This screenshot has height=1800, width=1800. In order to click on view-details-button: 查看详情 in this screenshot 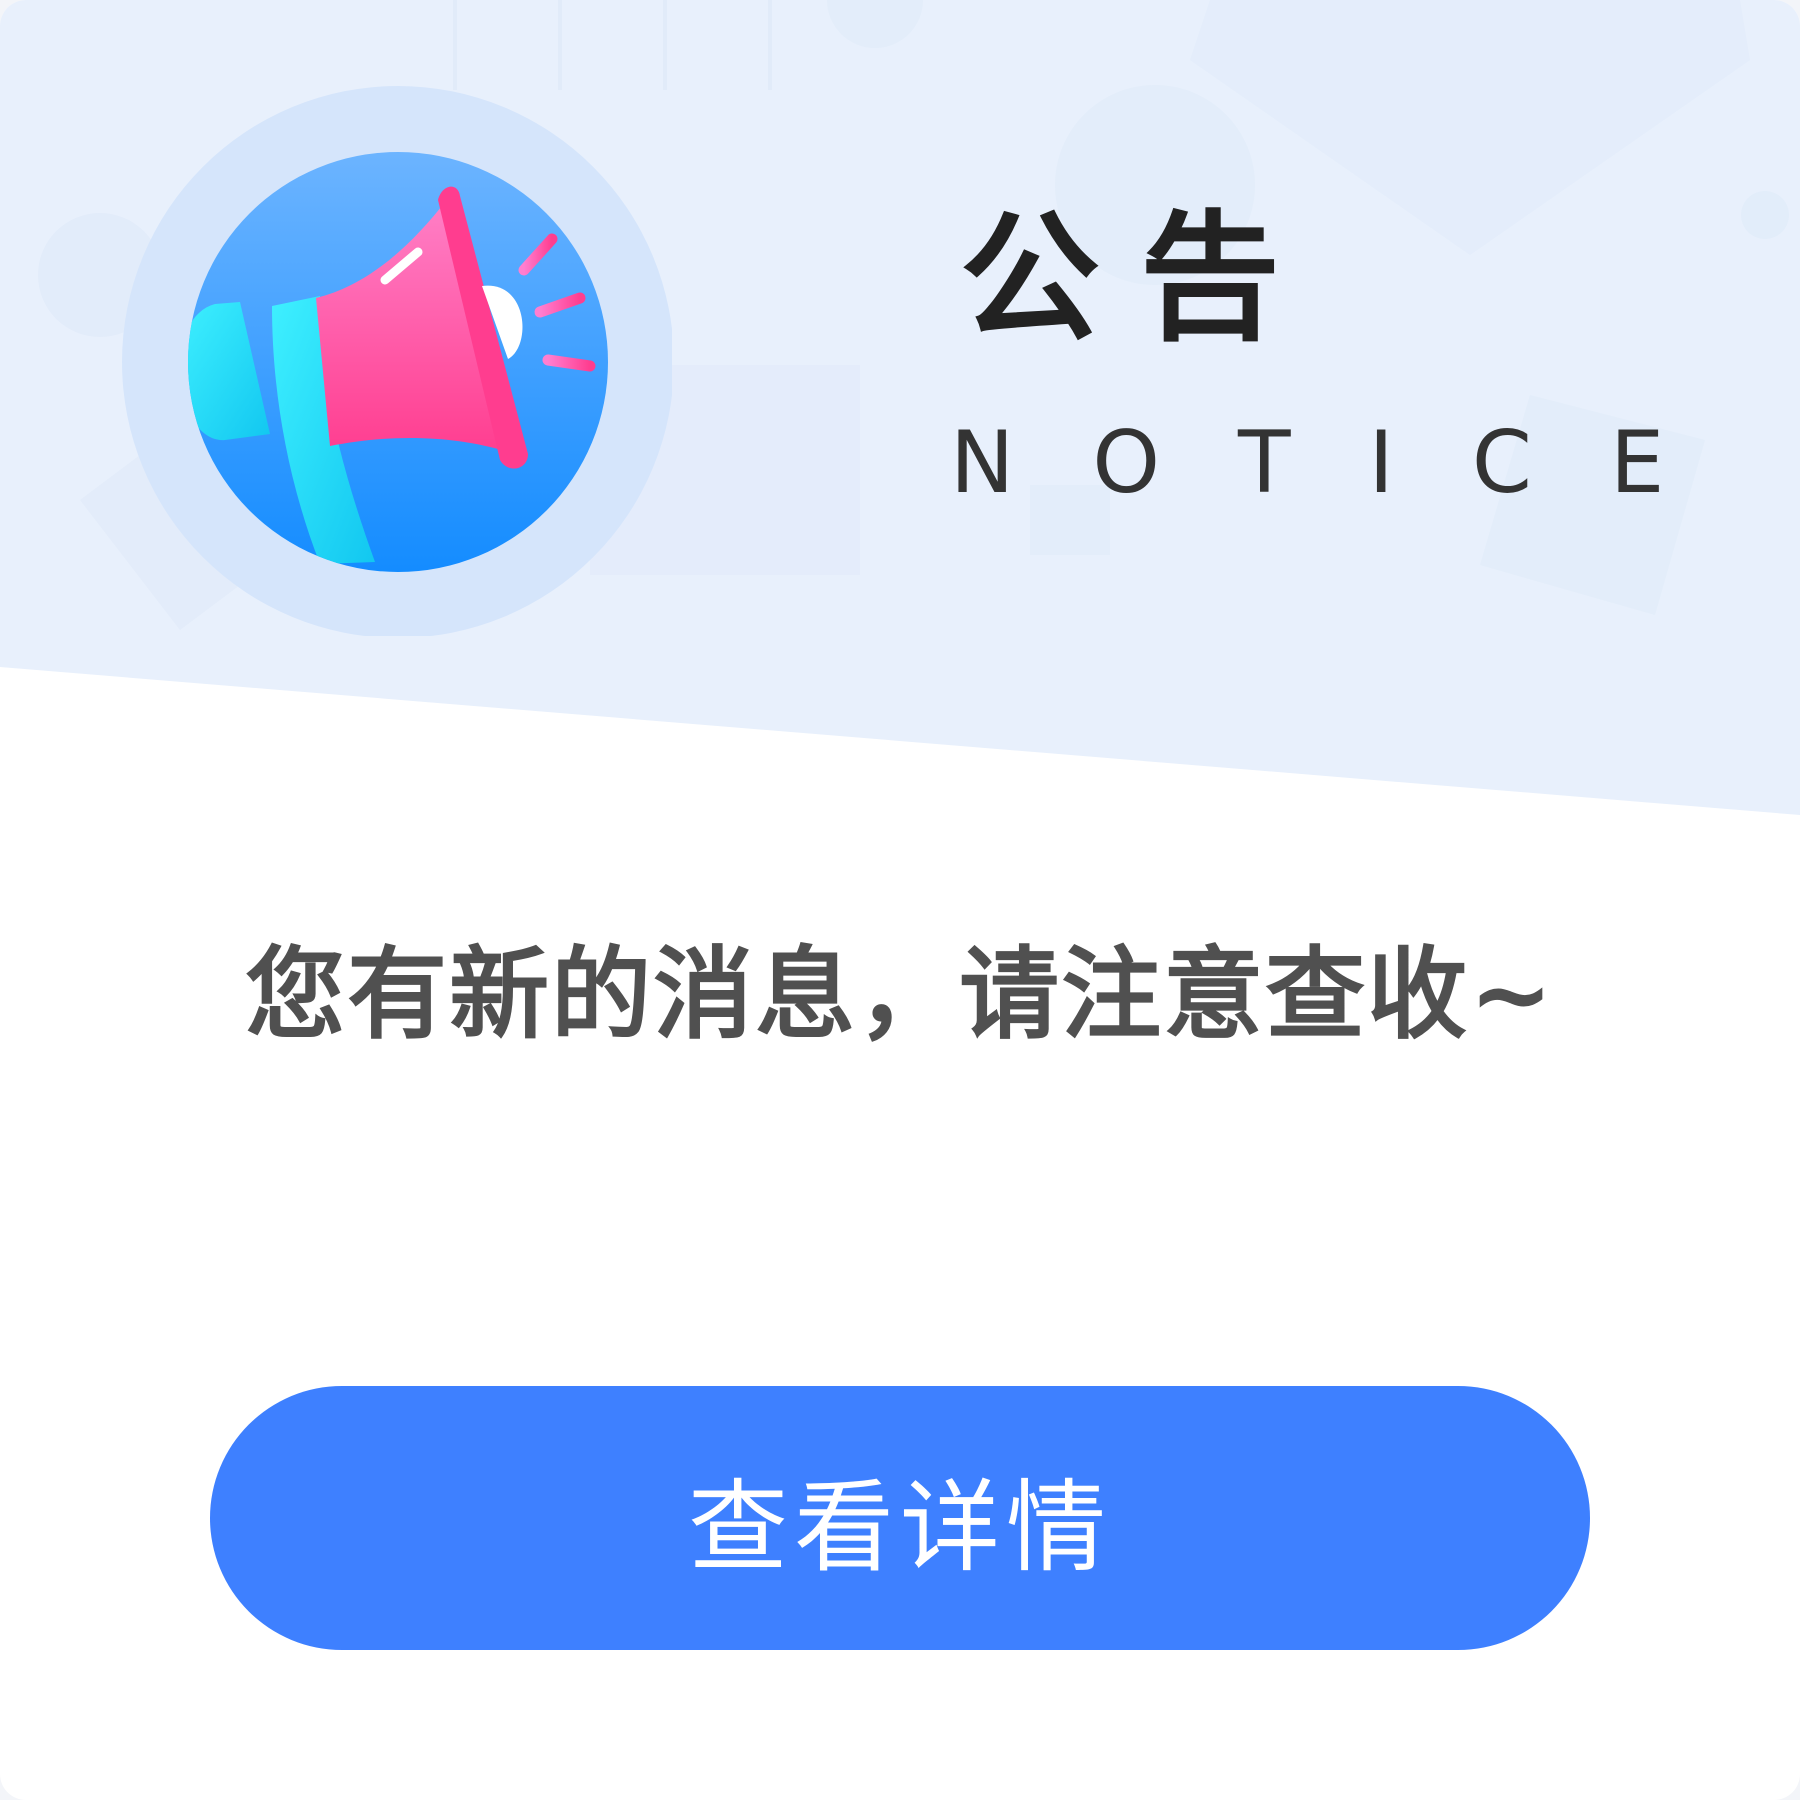, I will do `click(900, 1518)`.